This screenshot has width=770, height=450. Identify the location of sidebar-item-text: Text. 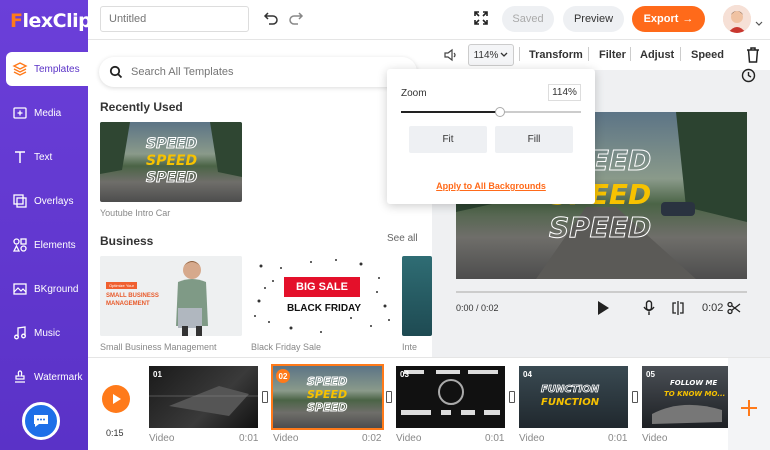
(46, 157).